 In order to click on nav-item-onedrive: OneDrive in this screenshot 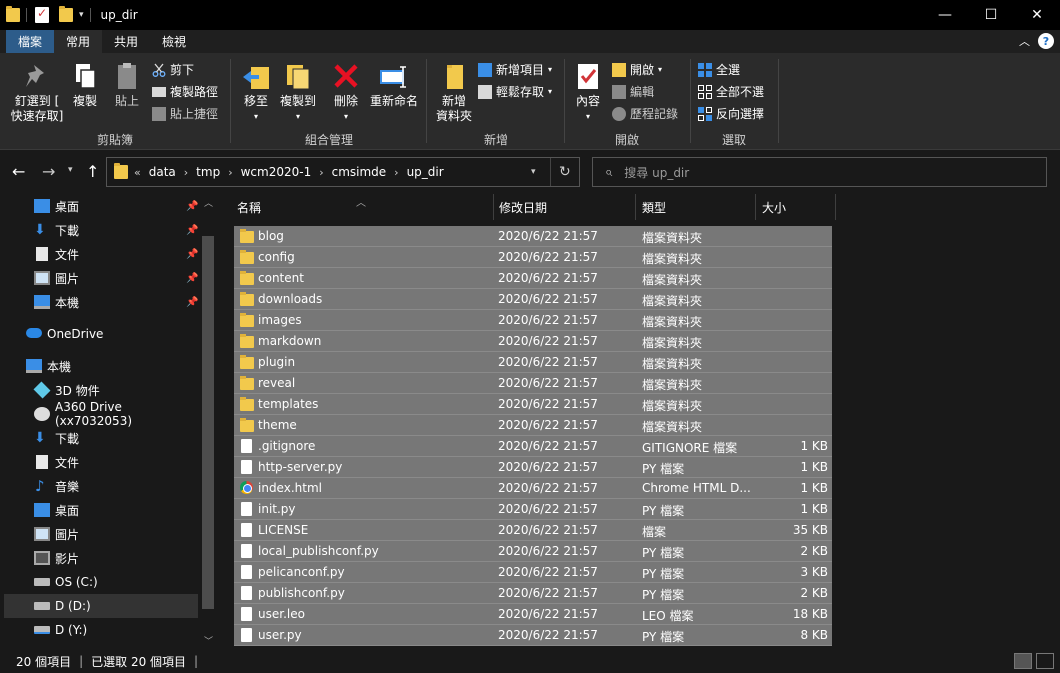, I will do `click(100, 334)`.